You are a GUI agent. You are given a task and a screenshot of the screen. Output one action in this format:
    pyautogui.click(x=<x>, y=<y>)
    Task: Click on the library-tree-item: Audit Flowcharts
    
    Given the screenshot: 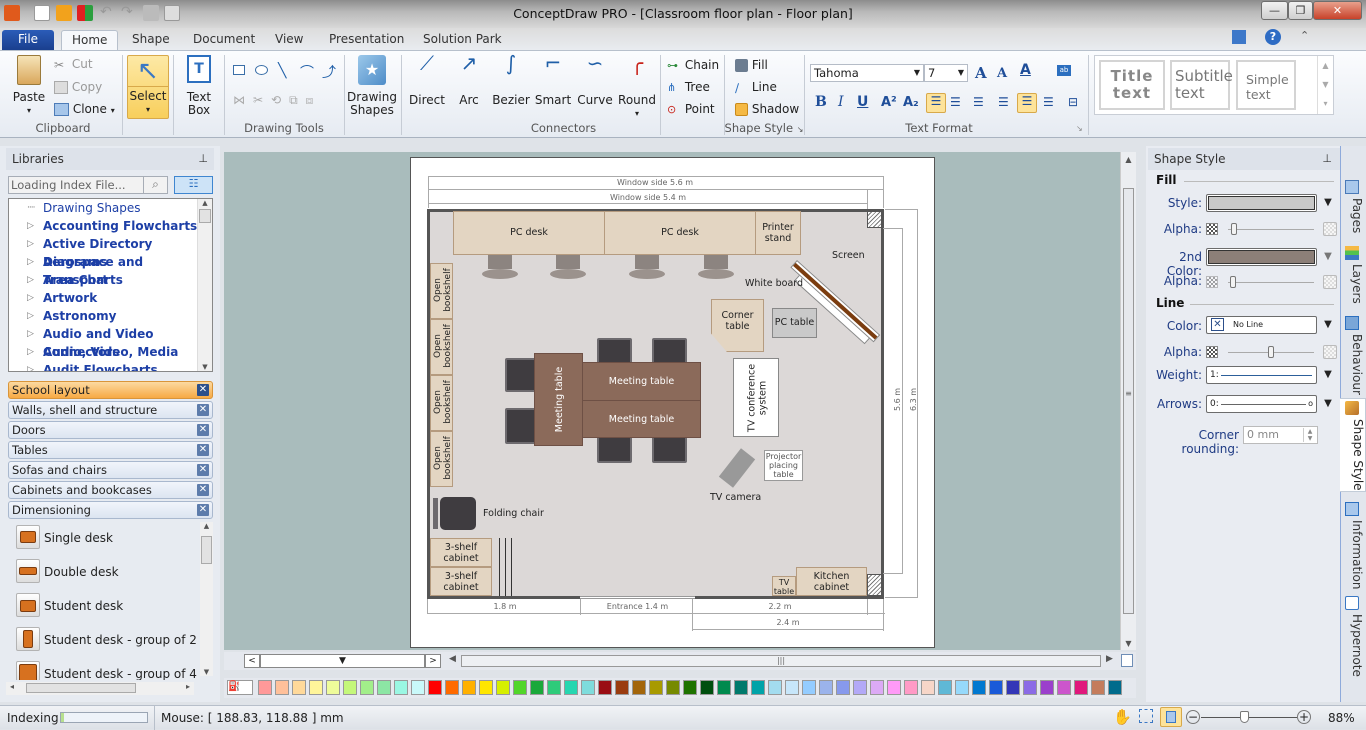 What is the action you would take?
    pyautogui.click(x=110, y=366)
    